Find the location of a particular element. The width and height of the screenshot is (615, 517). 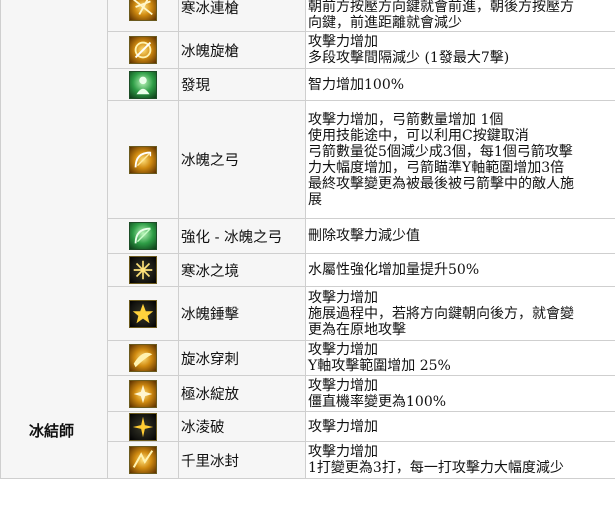

skill-description: 智力增加100% is located at coordinates (460, 84).